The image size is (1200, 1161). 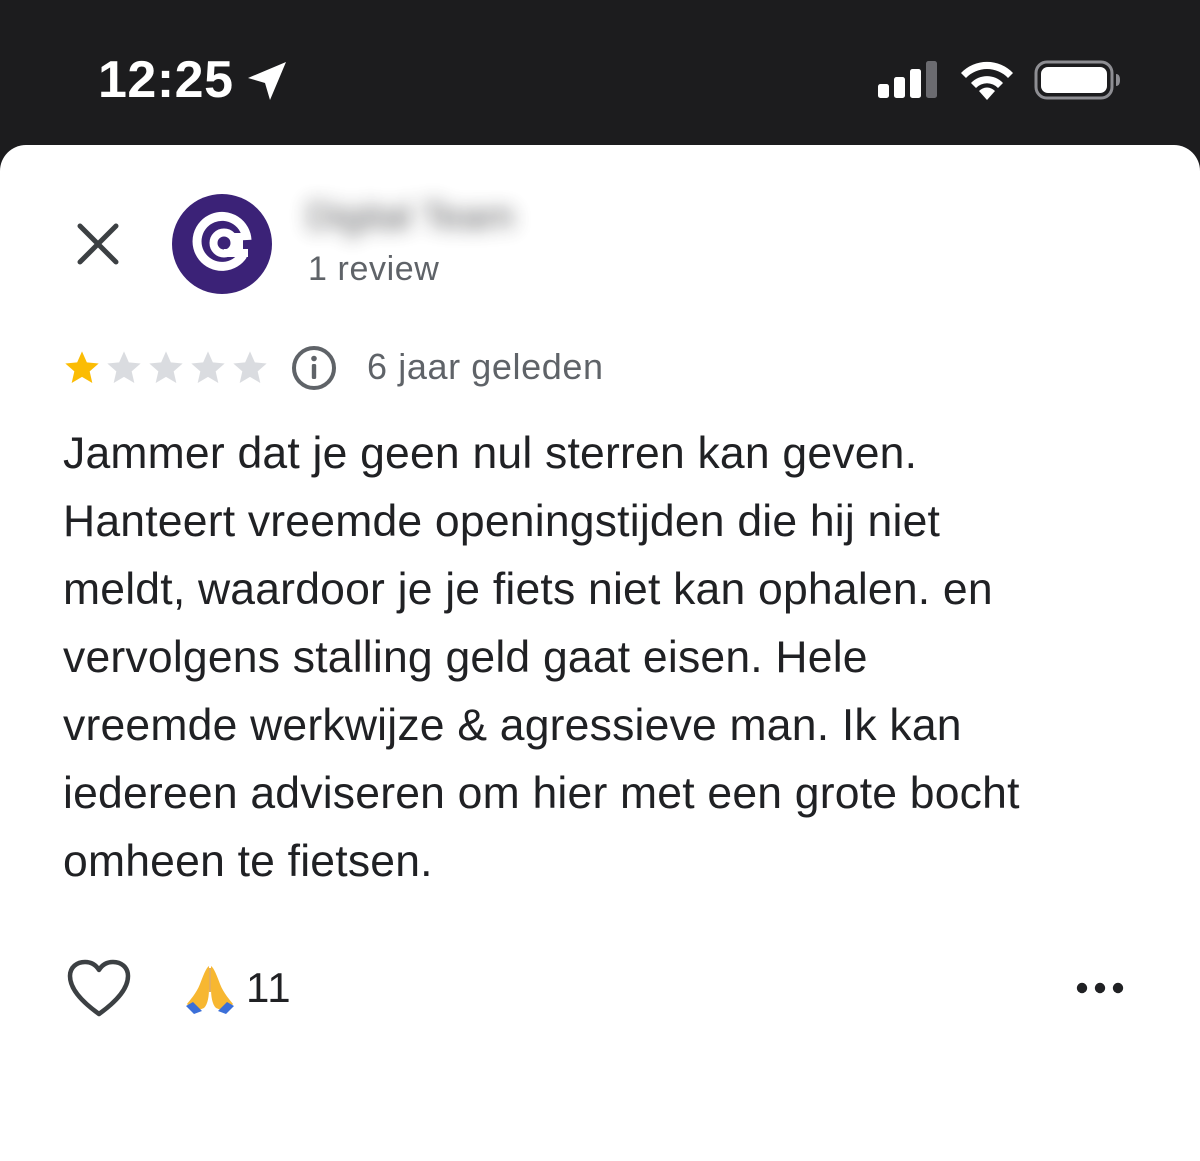 What do you see at coordinates (166, 80) in the screenshot?
I see `status-time: 12:25` at bounding box center [166, 80].